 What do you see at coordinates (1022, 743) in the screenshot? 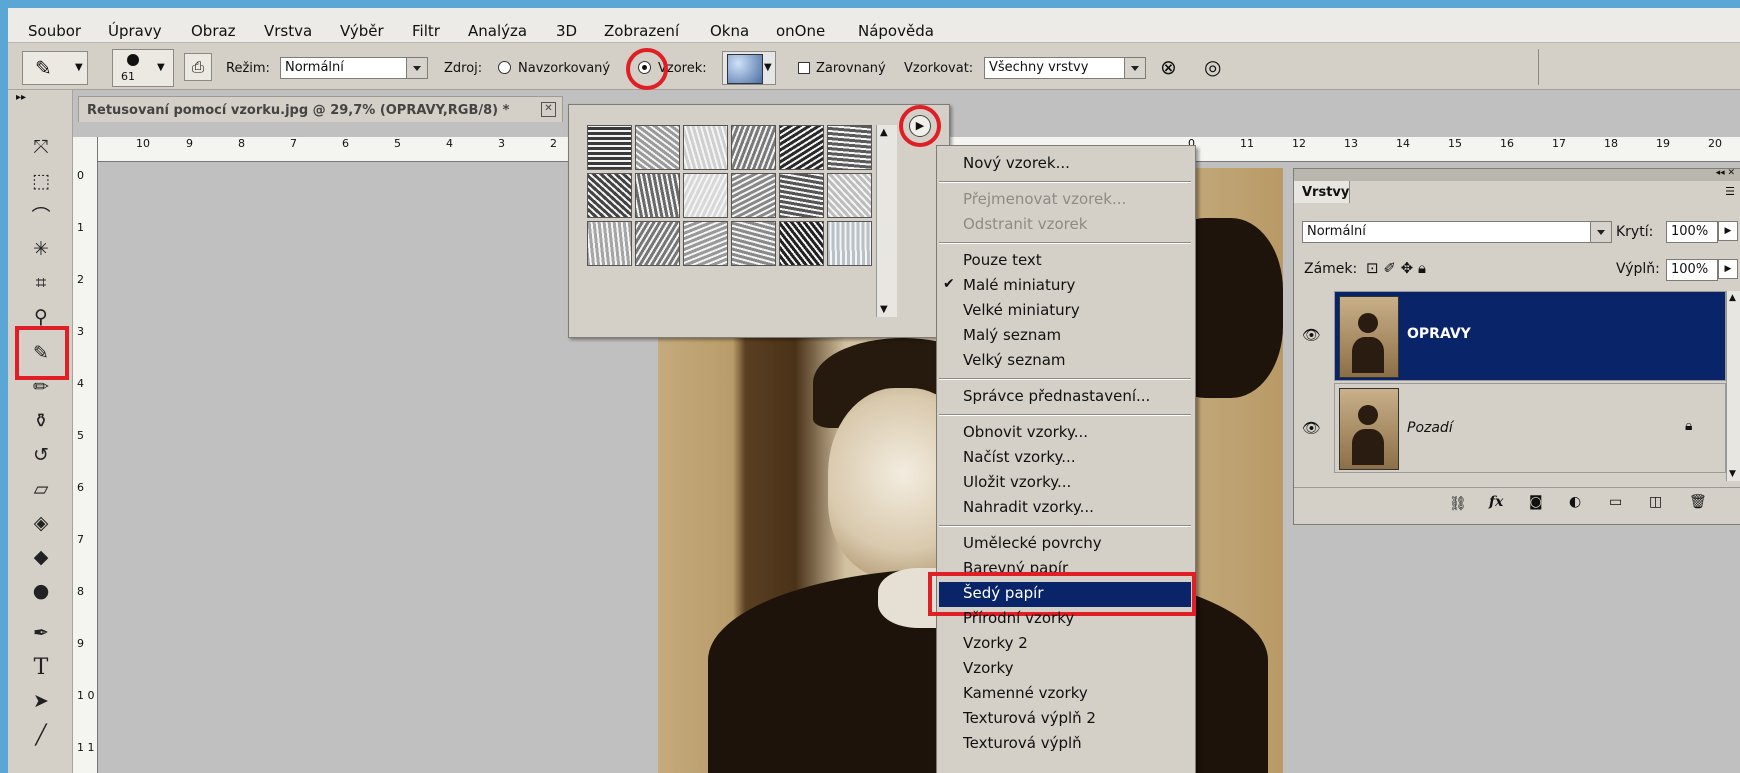
I see `menu-item-texture-fill: Texturová výplň` at bounding box center [1022, 743].